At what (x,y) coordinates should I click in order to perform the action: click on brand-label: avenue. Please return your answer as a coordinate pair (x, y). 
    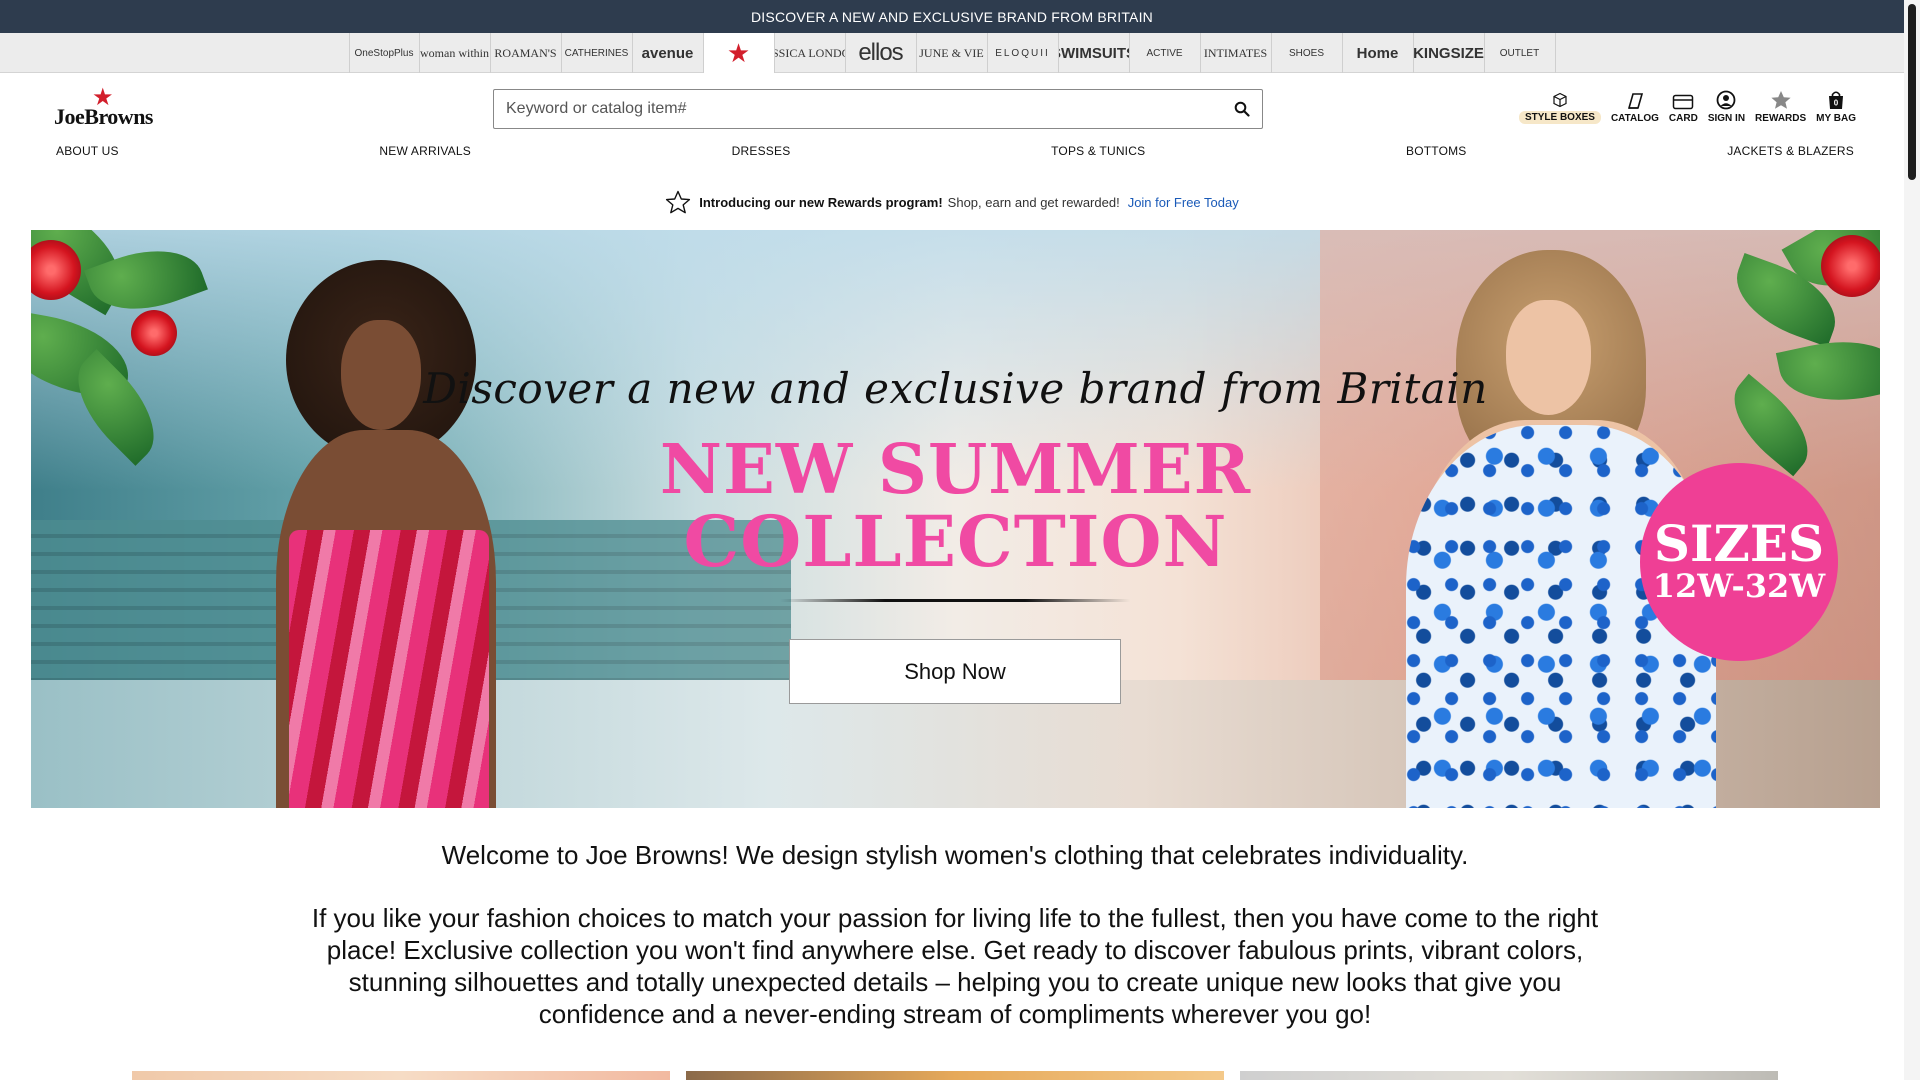
    Looking at the image, I should click on (667, 53).